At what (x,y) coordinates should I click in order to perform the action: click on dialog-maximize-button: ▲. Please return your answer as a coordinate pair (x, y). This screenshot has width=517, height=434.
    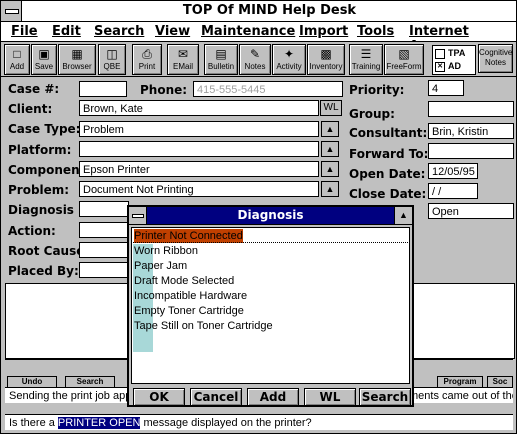
    Looking at the image, I should click on (403, 215).